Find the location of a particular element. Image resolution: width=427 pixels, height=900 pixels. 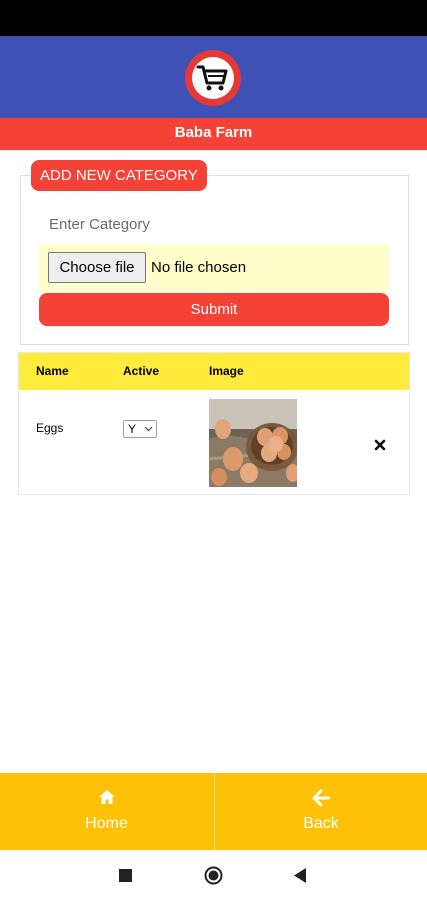

column-header-active: Active is located at coordinates (141, 371).